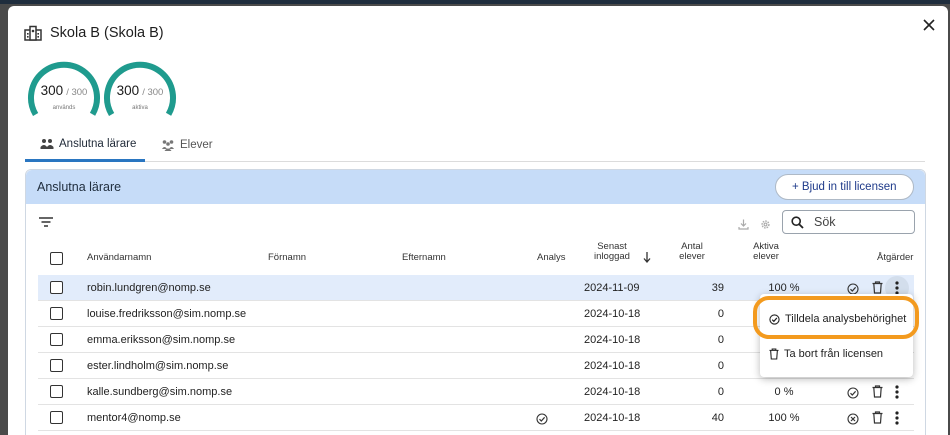 The image size is (950, 435). I want to click on gauge-active: 300/ 300 aktiva, so click(140, 88).